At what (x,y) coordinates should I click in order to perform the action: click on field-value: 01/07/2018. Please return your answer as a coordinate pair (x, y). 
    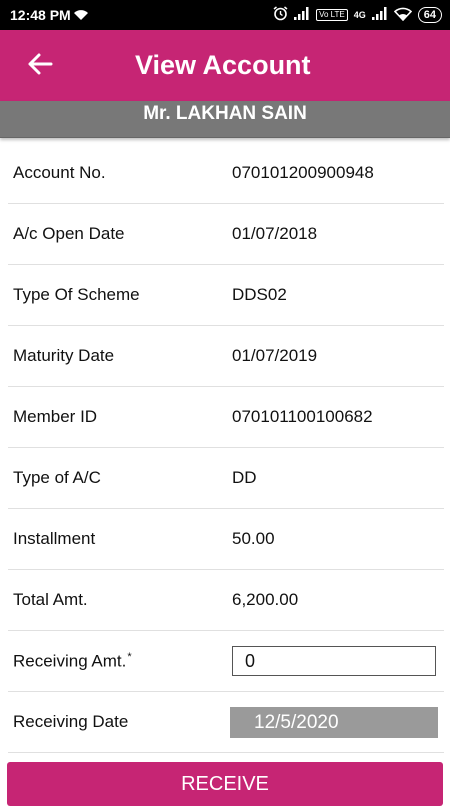
    Looking at the image, I should click on (275, 233).